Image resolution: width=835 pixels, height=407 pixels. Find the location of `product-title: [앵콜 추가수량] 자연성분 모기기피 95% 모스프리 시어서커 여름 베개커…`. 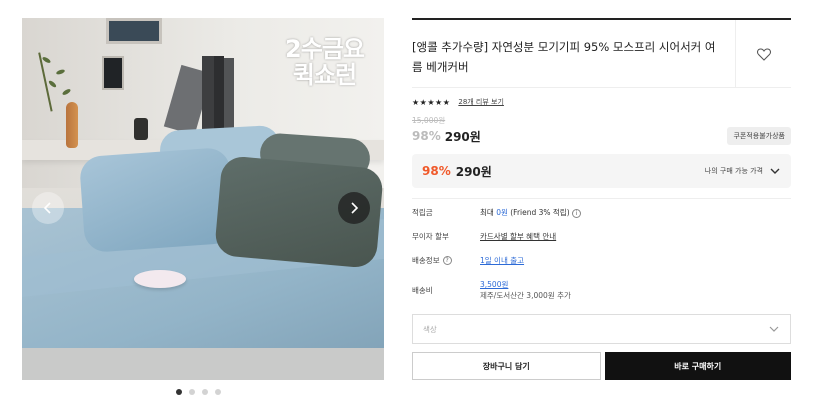

product-title: [앵콜 추가수량] 자연성분 모기기피 95% 모스프리 시어서커 여름 베개커… is located at coordinates (564, 57).